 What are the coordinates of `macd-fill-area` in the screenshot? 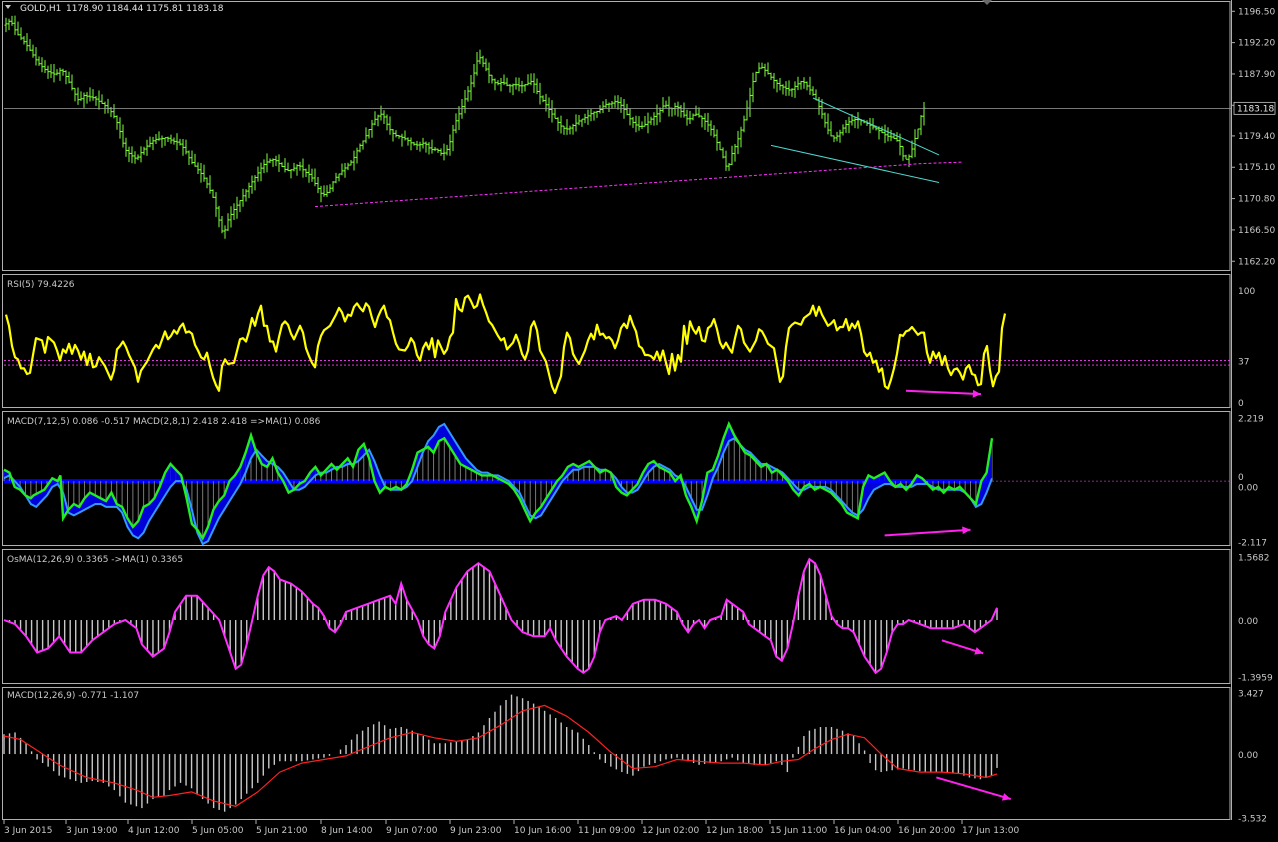 It's located at (498, 484).